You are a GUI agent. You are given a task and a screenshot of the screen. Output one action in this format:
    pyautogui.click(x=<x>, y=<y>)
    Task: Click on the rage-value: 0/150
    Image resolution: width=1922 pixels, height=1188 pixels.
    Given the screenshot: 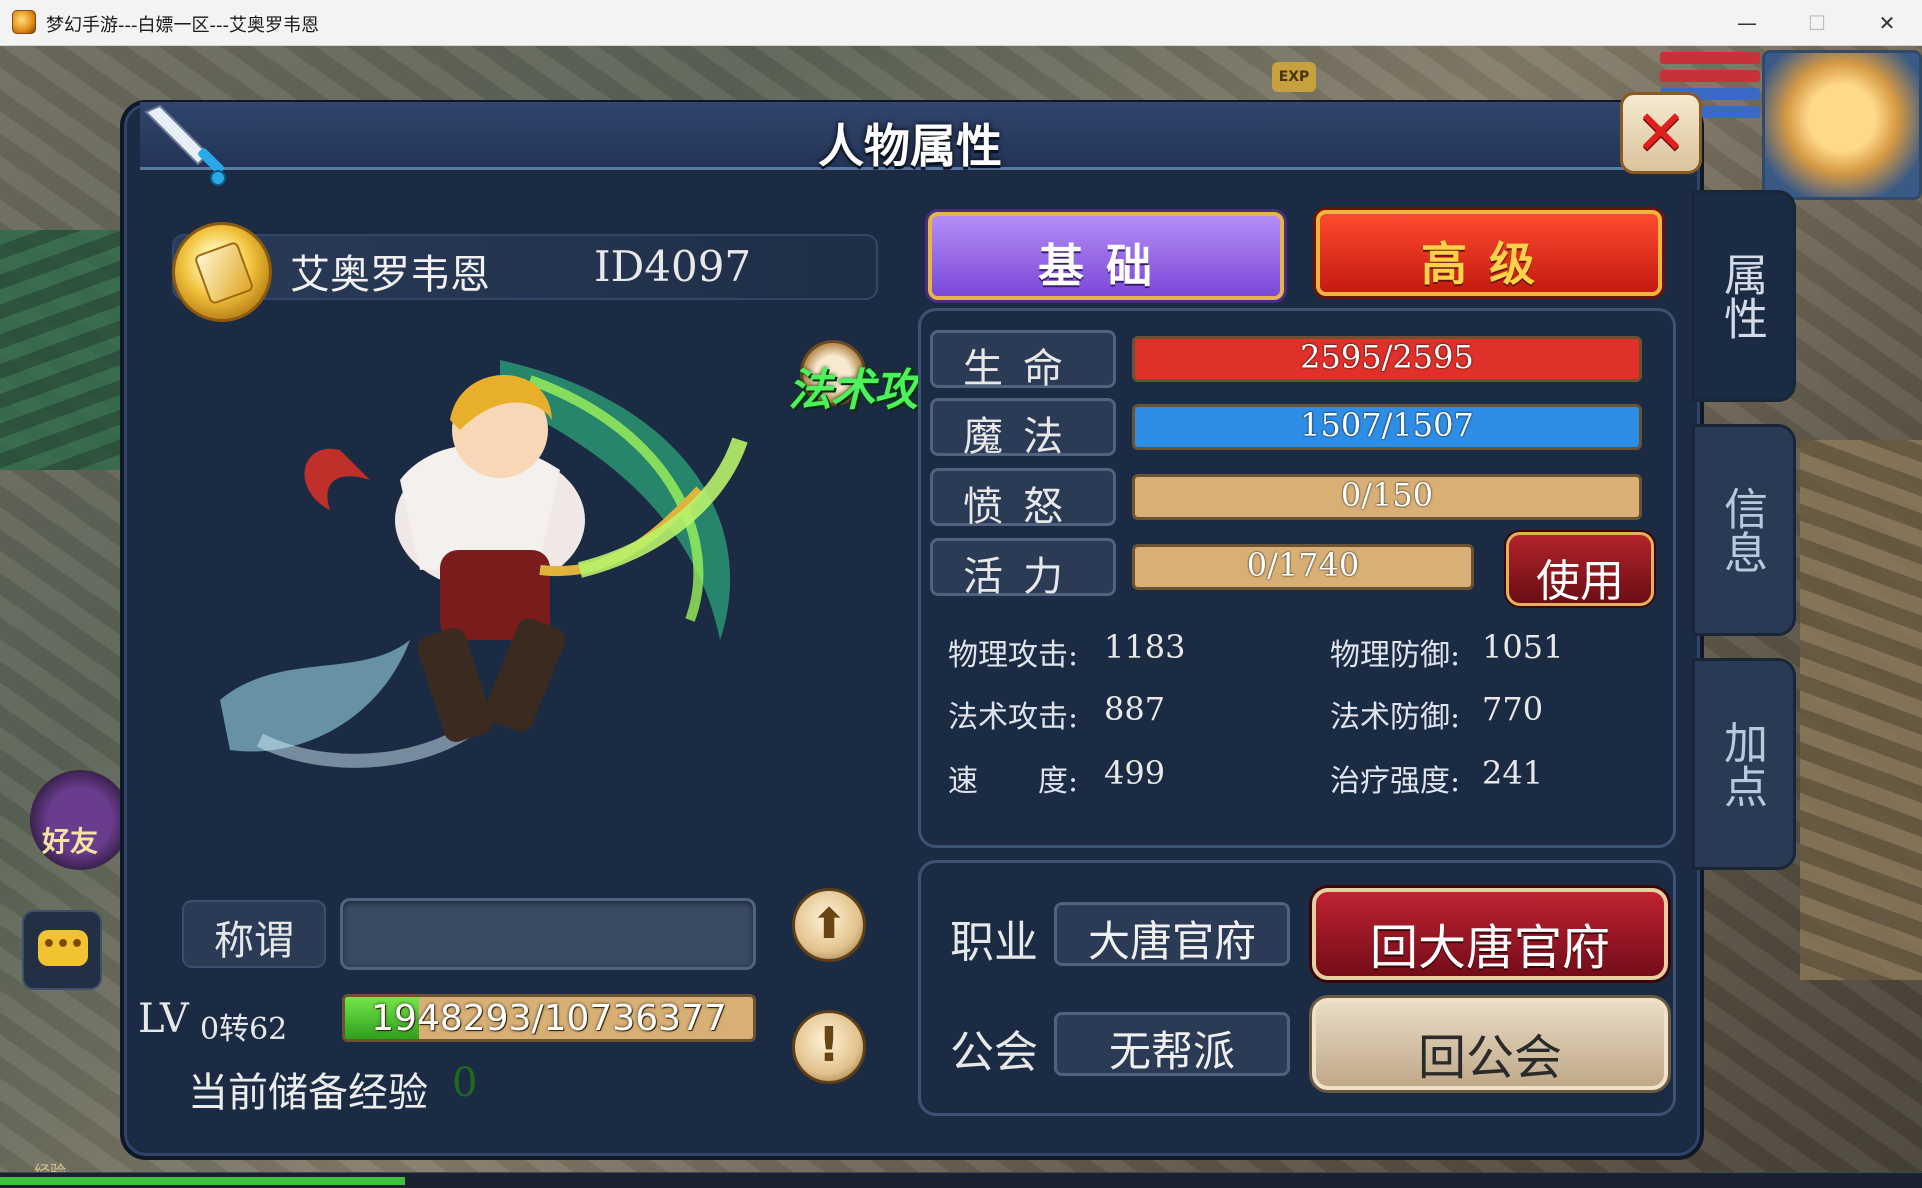 What is the action you would take?
    pyautogui.click(x=1387, y=495)
    